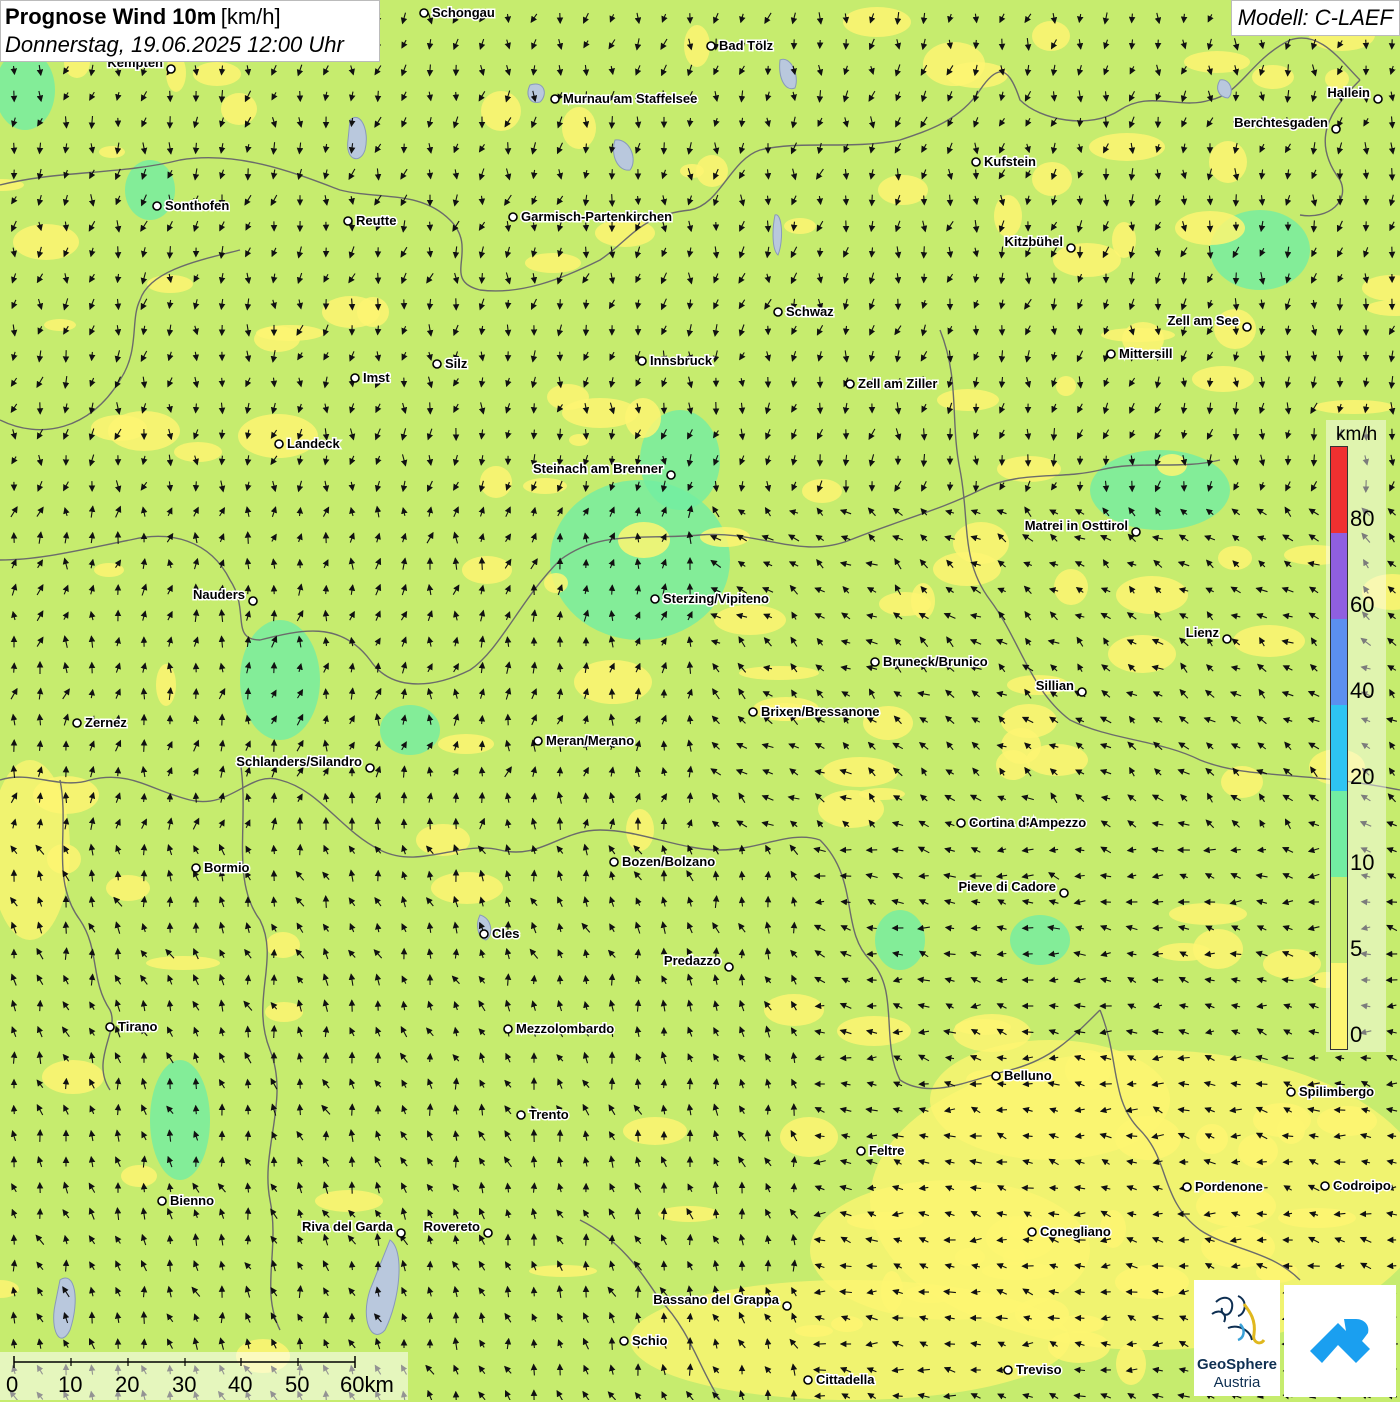 Image resolution: width=1400 pixels, height=1402 pixels. What do you see at coordinates (1330, 1091) in the screenshot?
I see `city-marker: Spilimbergo` at bounding box center [1330, 1091].